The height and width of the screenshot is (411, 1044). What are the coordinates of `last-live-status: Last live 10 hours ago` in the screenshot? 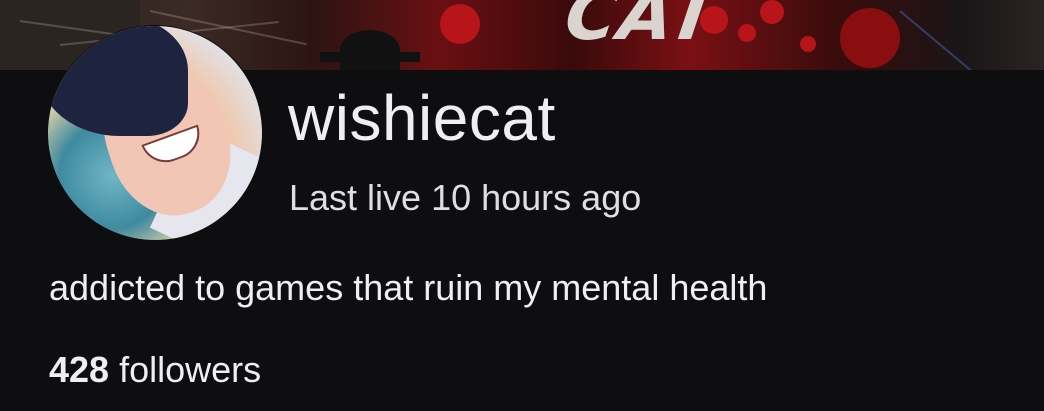 It's located at (465, 197).